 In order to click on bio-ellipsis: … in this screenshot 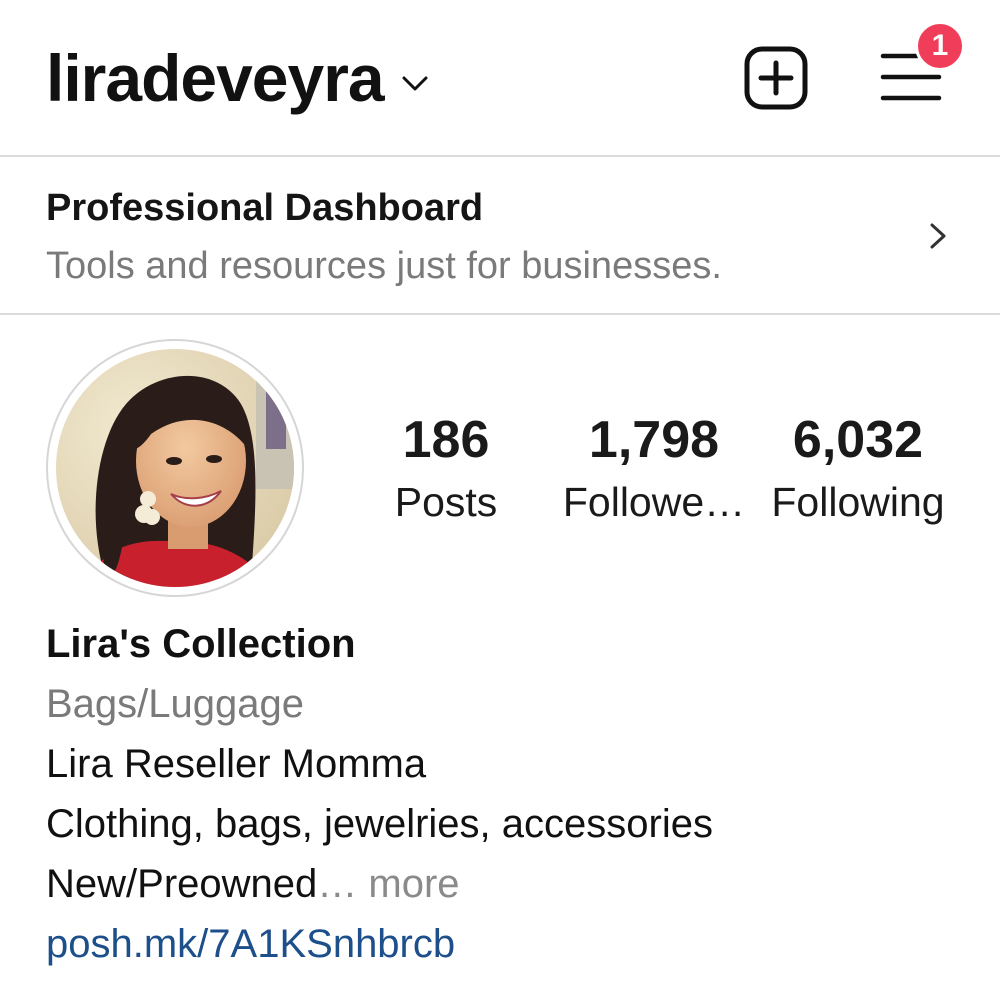, I will do `click(337, 884)`.